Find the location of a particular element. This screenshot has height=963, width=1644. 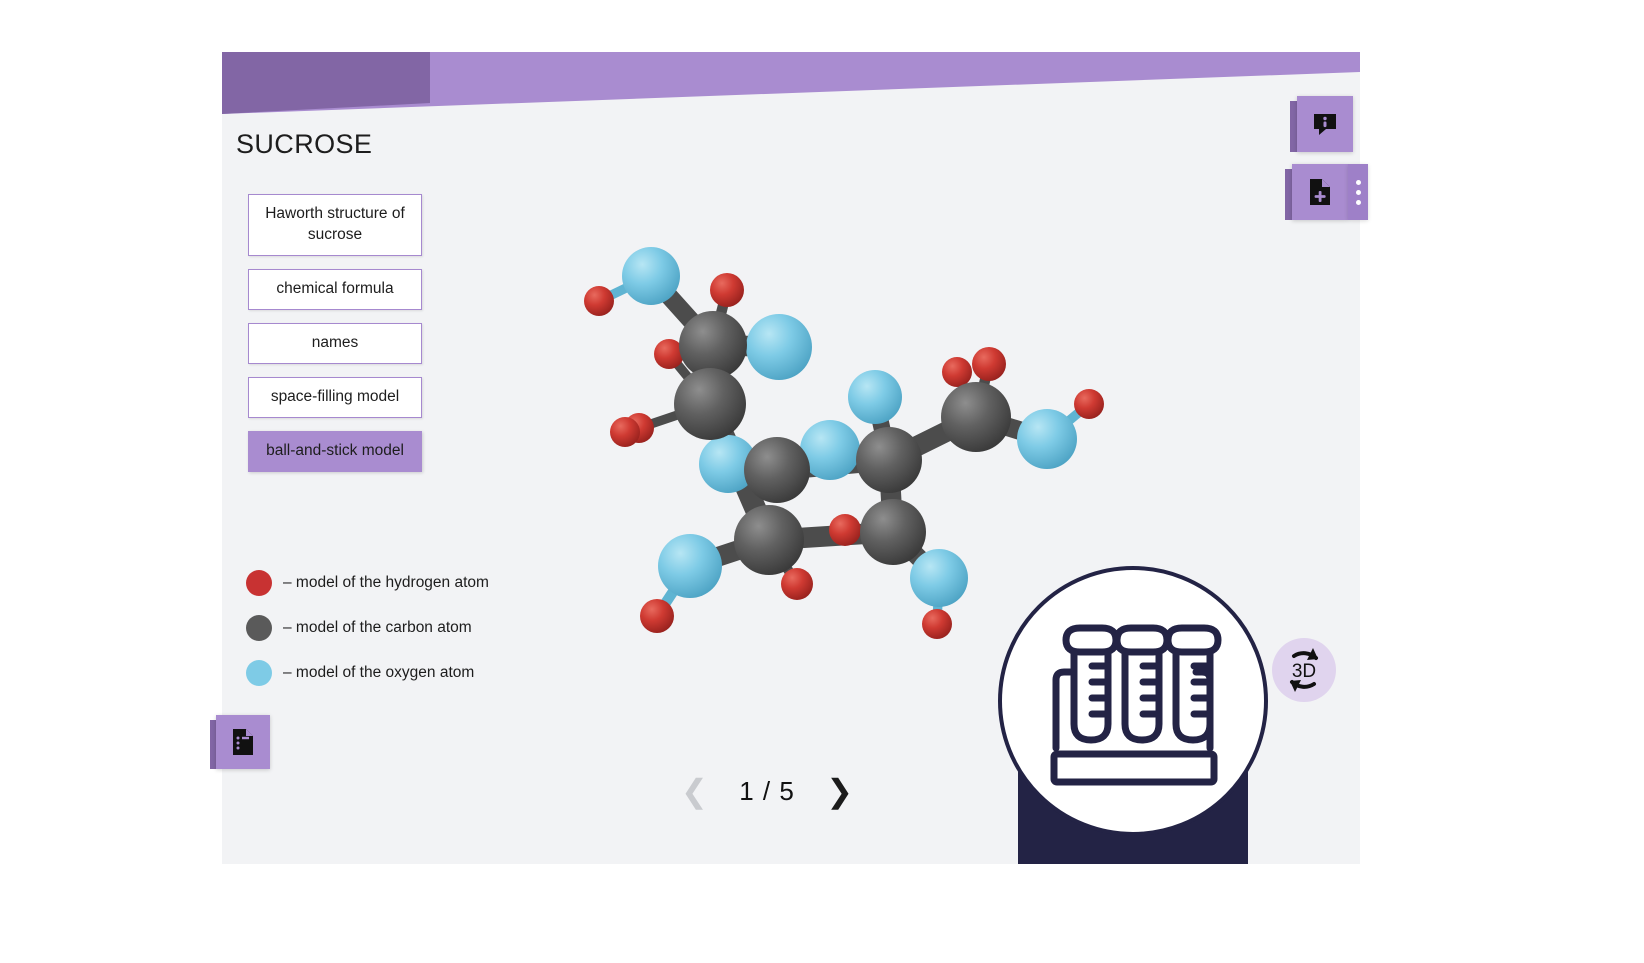

prev-page-chevron-left-icon: ❮ is located at coordinates (694, 791).